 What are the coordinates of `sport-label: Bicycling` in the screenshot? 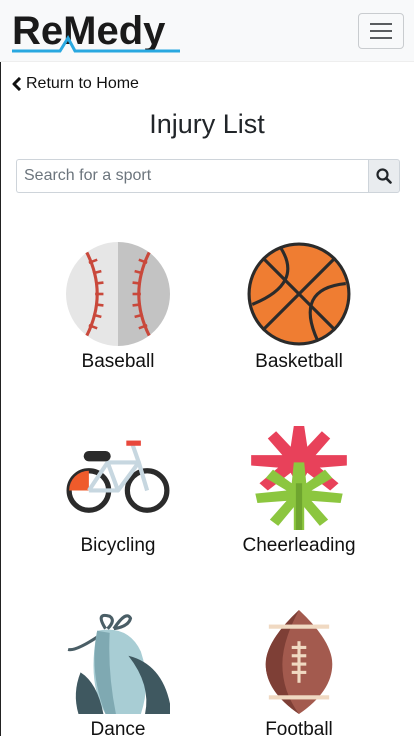 It's located at (118, 545).